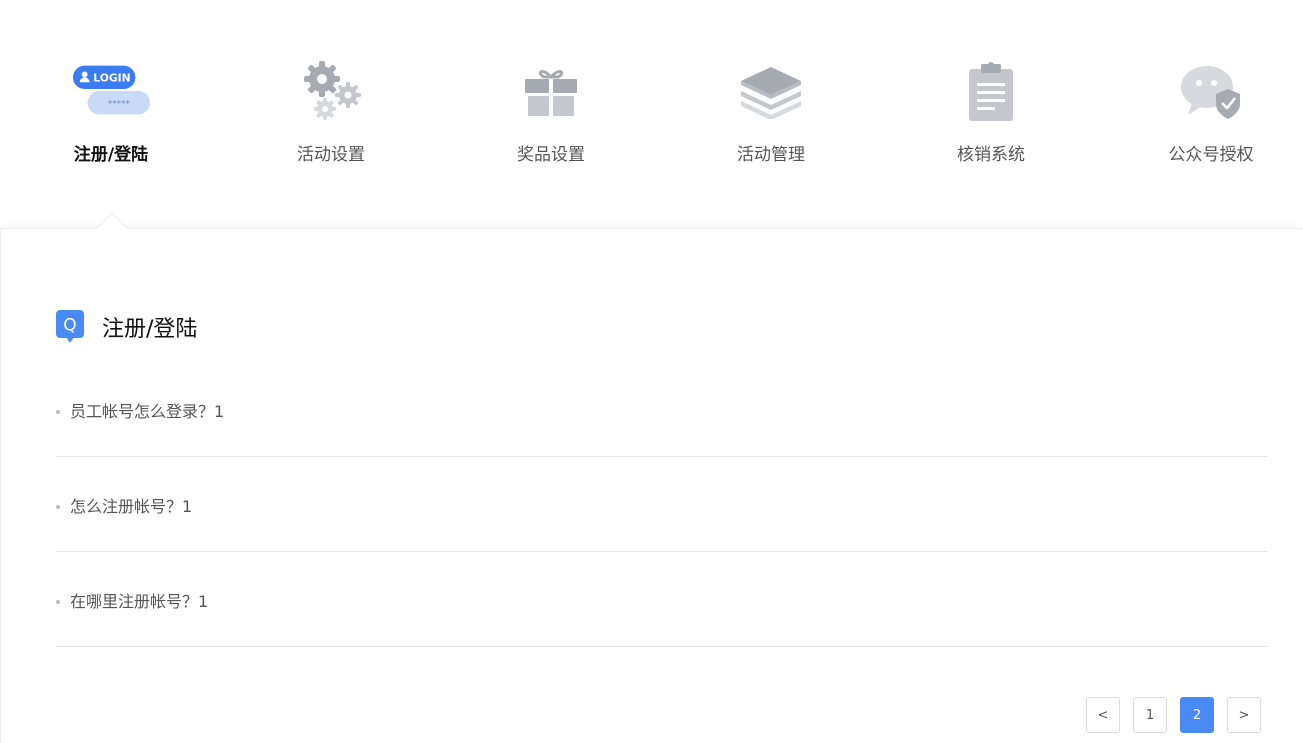 The width and height of the screenshot is (1303, 743). What do you see at coordinates (1103, 715) in the screenshot?
I see `prev-page-button: <` at bounding box center [1103, 715].